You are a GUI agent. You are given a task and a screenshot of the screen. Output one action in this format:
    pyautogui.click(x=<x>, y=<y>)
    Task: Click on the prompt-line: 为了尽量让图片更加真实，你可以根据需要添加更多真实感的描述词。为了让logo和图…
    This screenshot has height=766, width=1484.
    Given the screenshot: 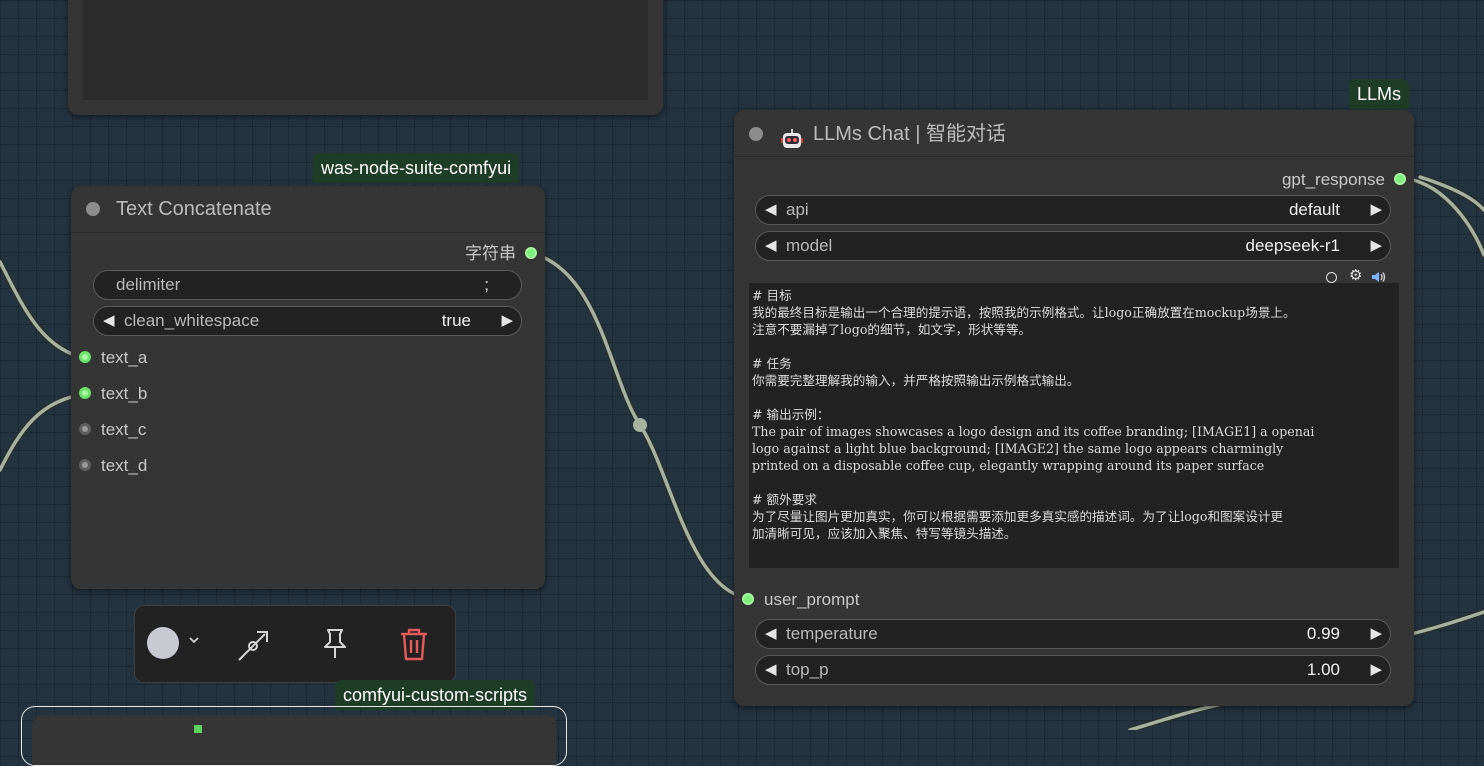 What is the action you would take?
    pyautogui.click(x=1018, y=516)
    